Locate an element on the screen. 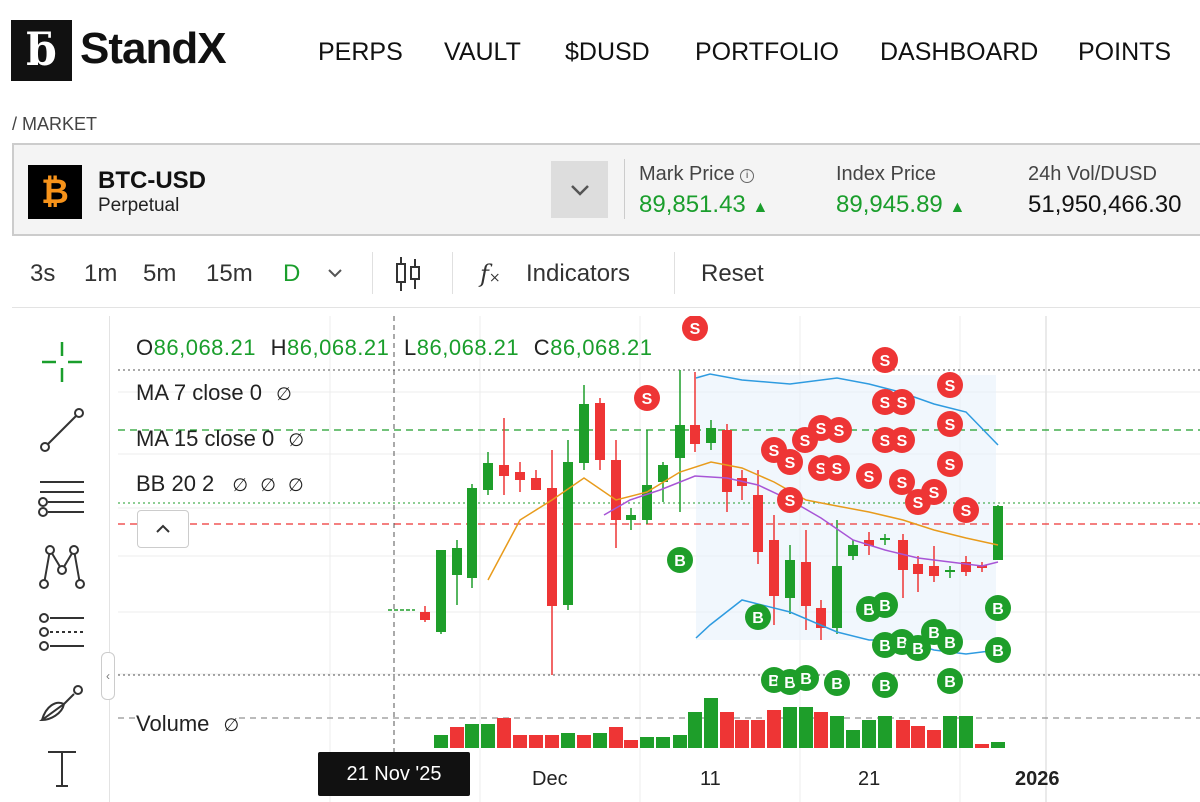 This screenshot has height=802, width=1200. timeframe-3s: 3s is located at coordinates (42, 274).